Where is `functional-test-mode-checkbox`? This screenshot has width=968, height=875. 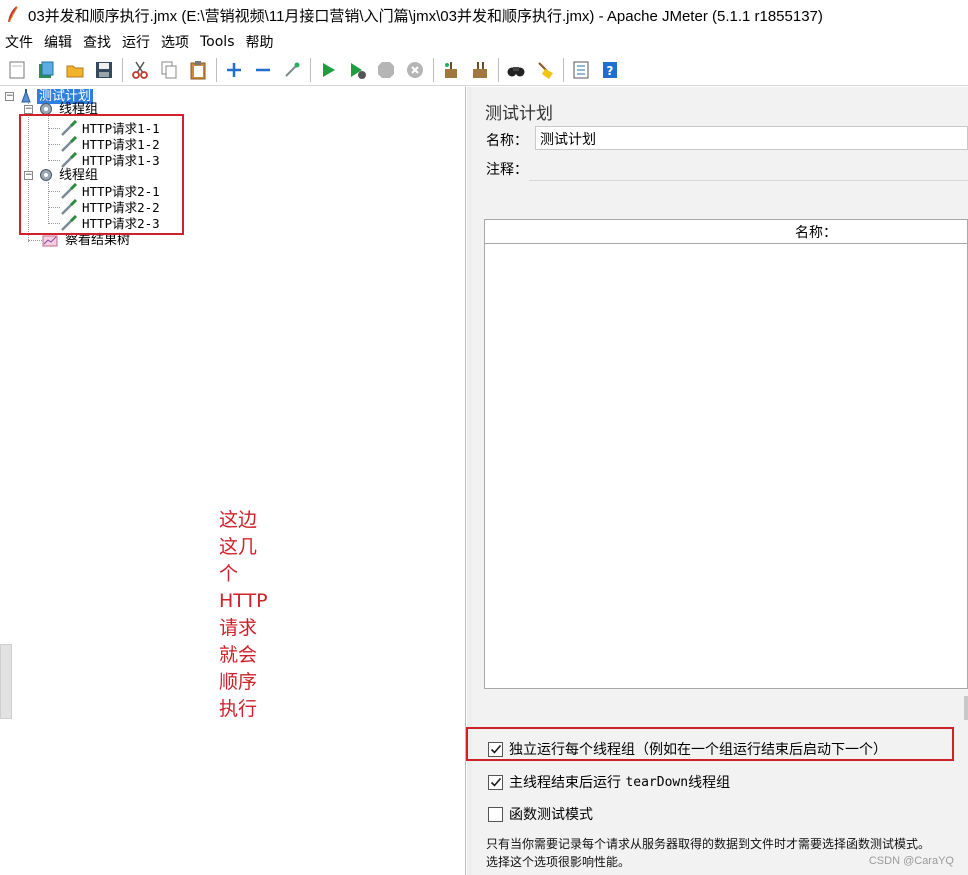
functional-test-mode-checkbox is located at coordinates (495, 814).